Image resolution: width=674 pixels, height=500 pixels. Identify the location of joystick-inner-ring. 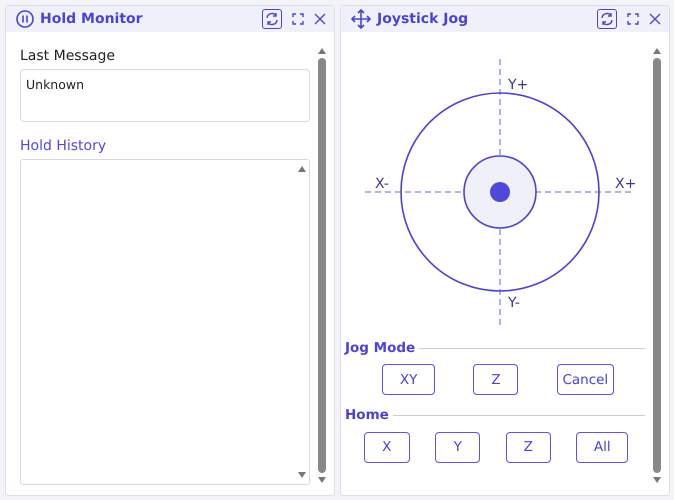
(500, 192).